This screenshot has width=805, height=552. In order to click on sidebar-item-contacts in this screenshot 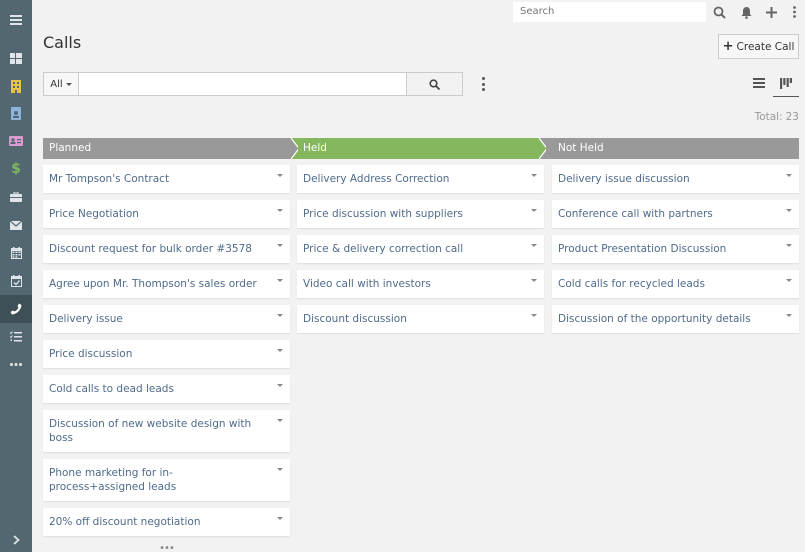, I will do `click(16, 113)`.